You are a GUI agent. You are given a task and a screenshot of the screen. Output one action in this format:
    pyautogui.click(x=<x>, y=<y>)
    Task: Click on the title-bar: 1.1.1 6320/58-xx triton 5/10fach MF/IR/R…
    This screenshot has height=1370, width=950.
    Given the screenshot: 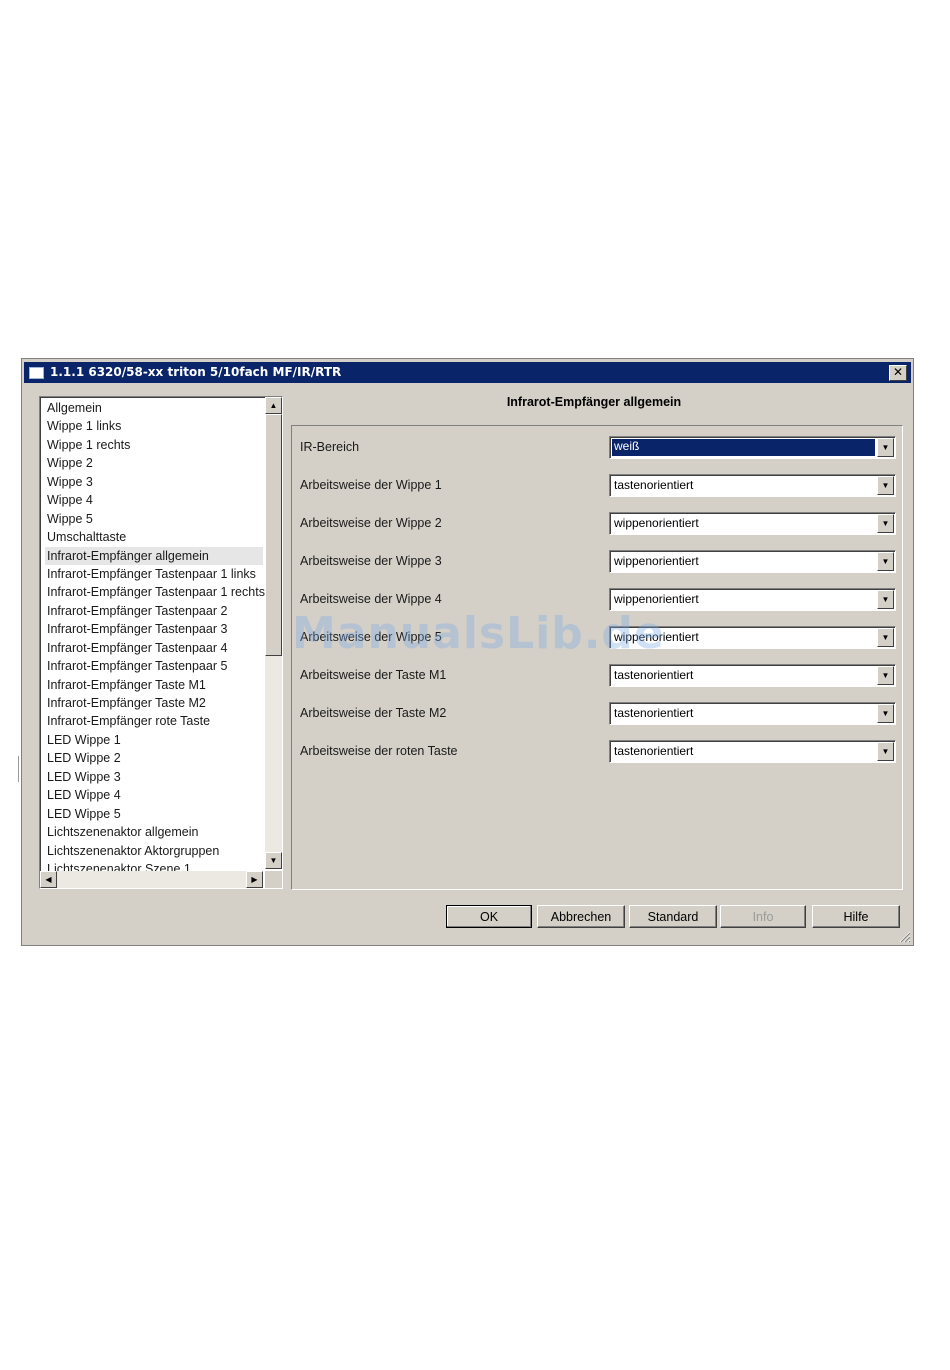 What is the action you would take?
    pyautogui.click(x=467, y=372)
    